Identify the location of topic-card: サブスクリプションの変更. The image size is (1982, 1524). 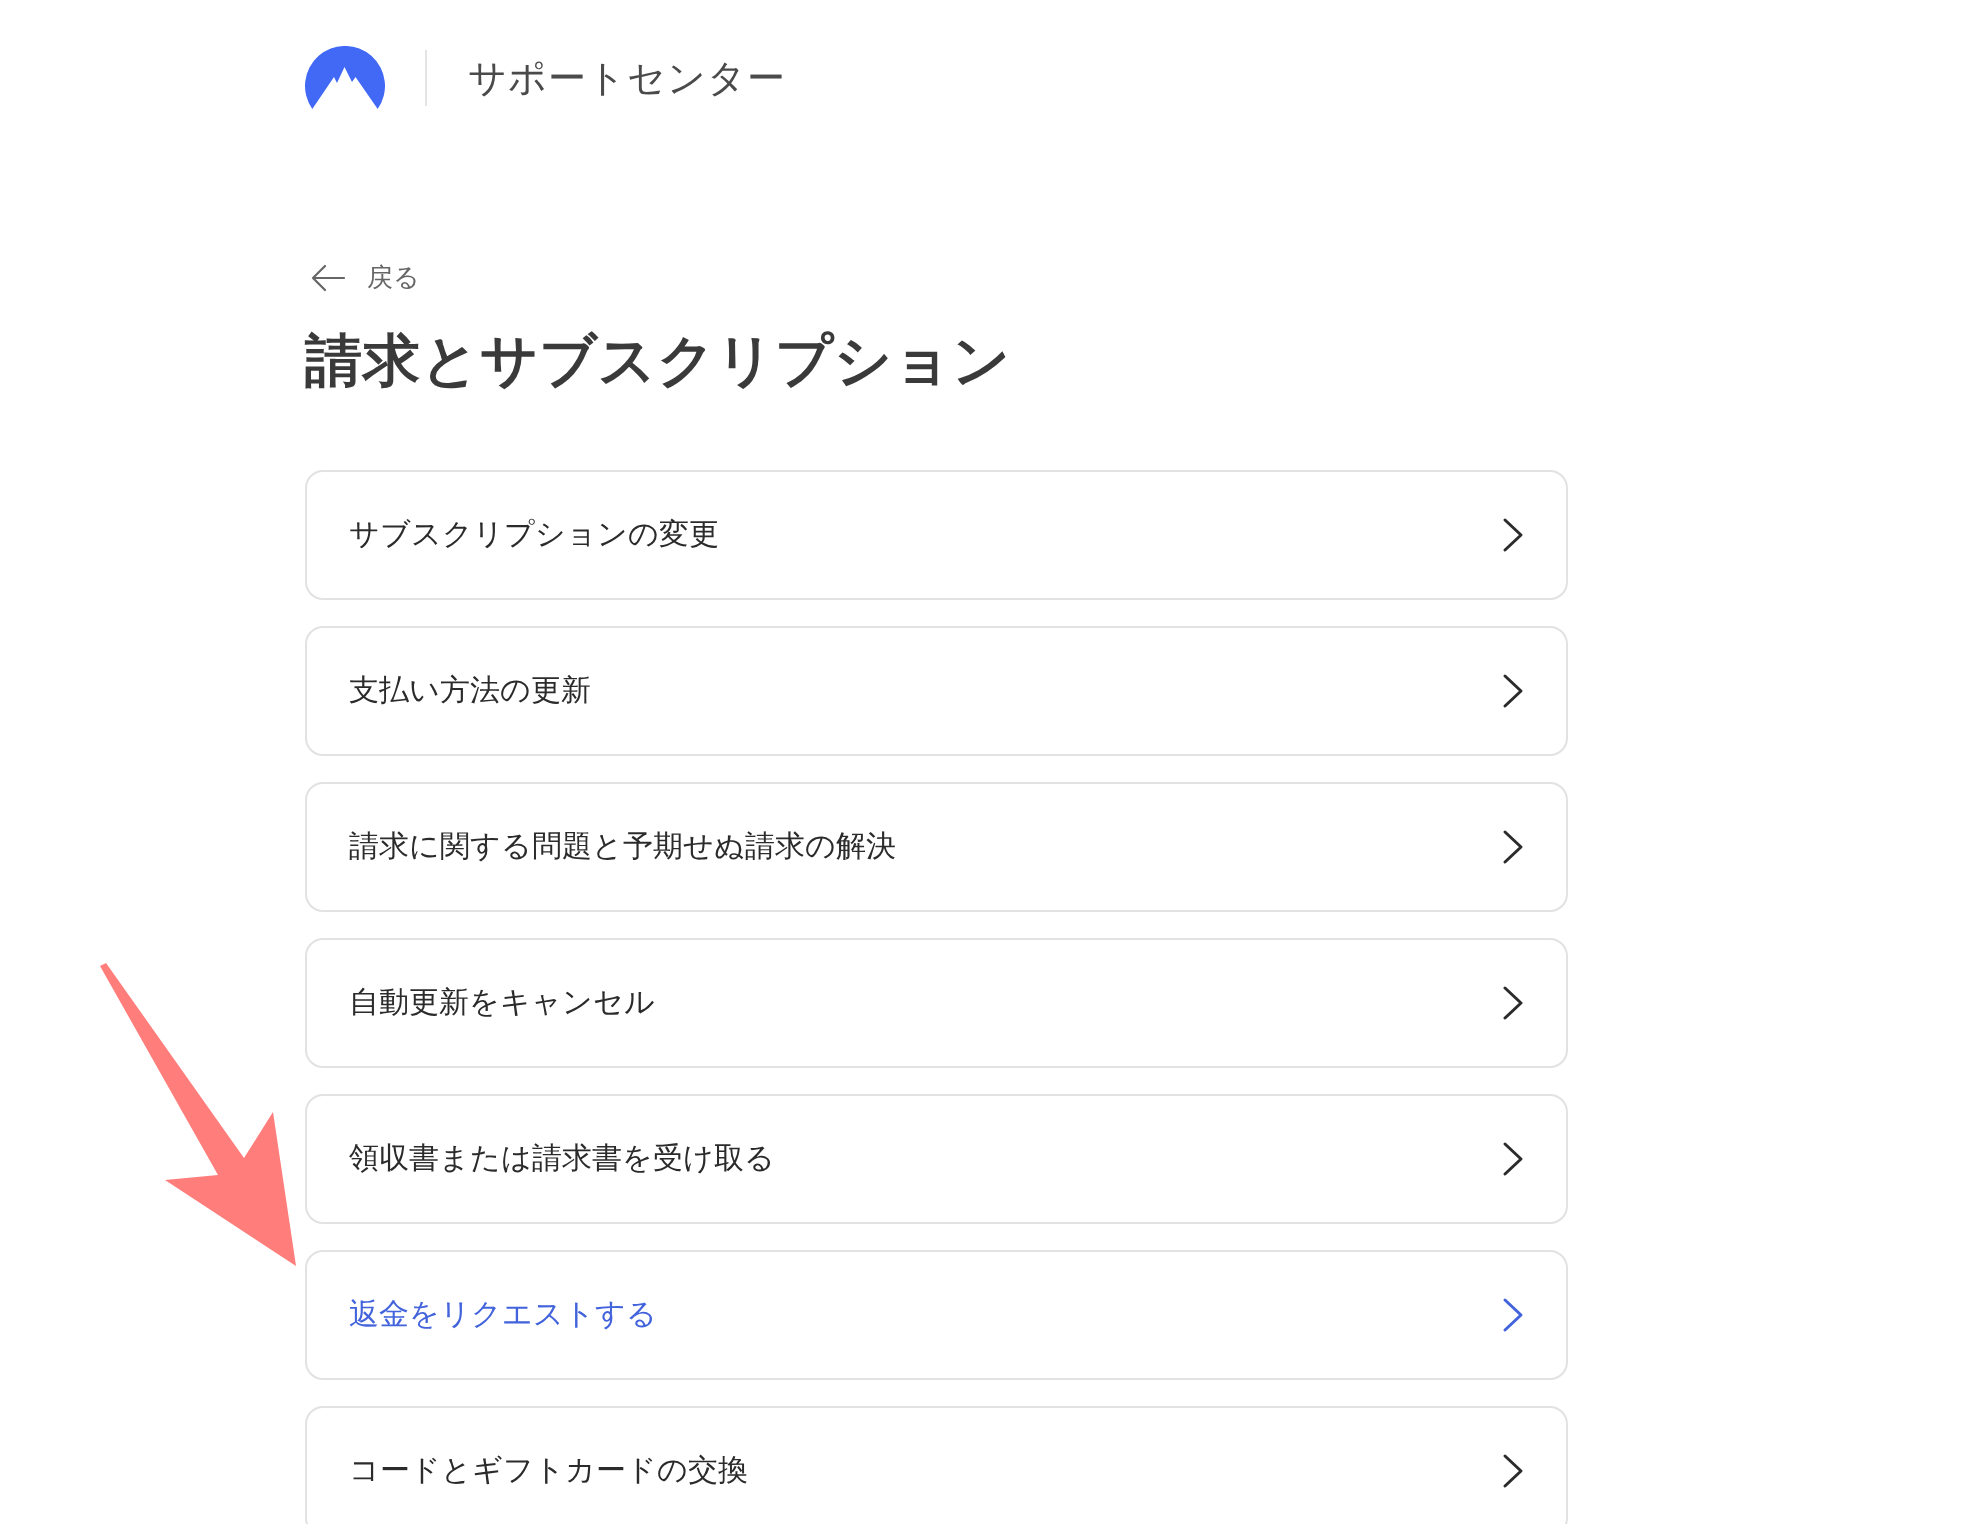
(936, 534).